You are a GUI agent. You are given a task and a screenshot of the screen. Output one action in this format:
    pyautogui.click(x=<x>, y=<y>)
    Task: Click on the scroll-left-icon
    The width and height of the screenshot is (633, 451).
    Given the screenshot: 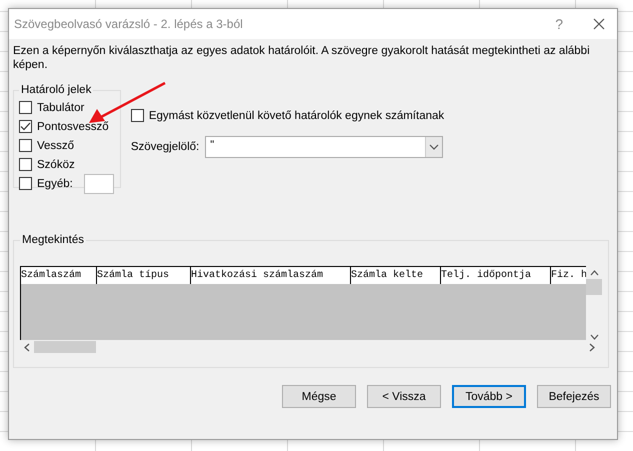 What is the action you would take?
    pyautogui.click(x=27, y=347)
    